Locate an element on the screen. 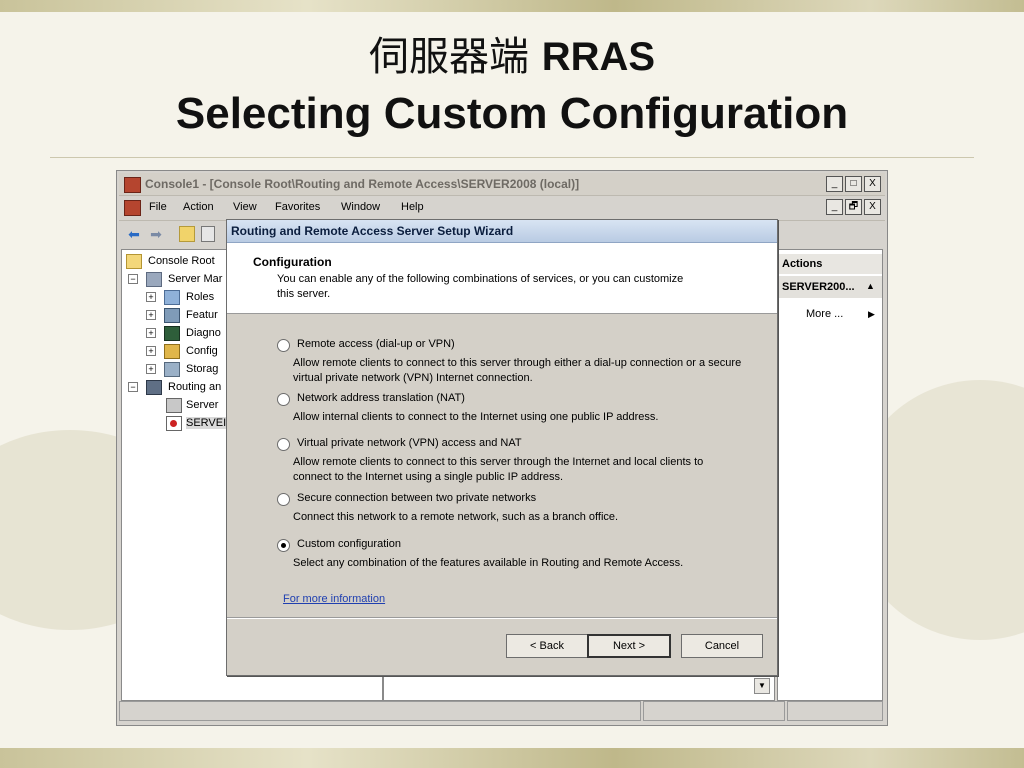 This screenshot has width=1024, height=768. child-restore-button: 🗗 is located at coordinates (853, 207).